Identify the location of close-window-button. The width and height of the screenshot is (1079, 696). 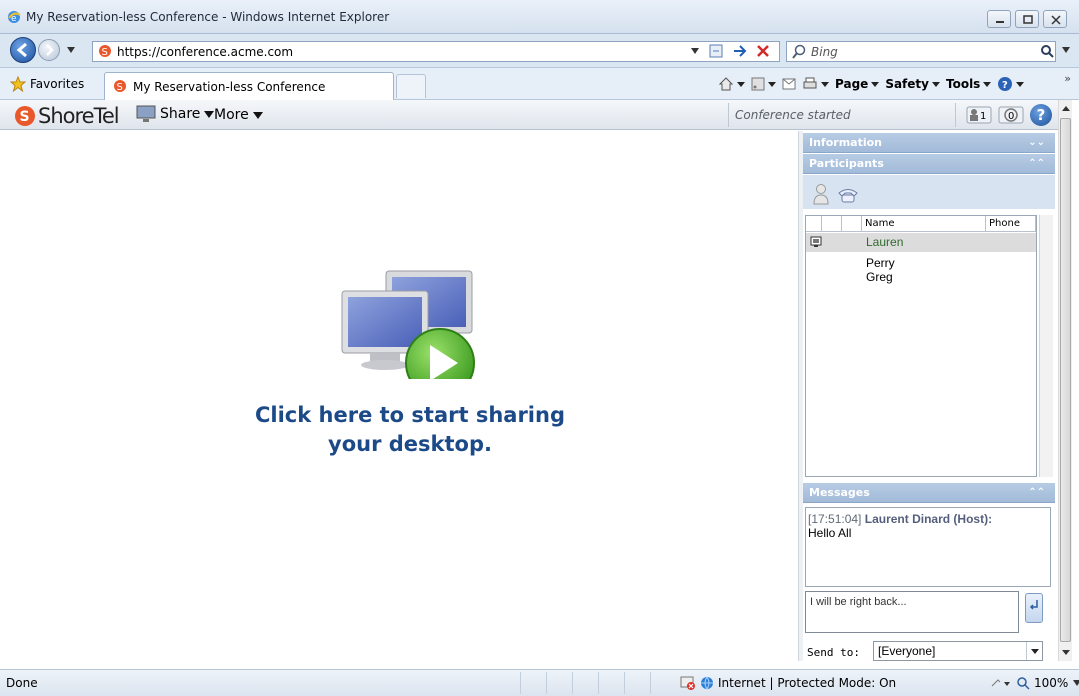
(1055, 19).